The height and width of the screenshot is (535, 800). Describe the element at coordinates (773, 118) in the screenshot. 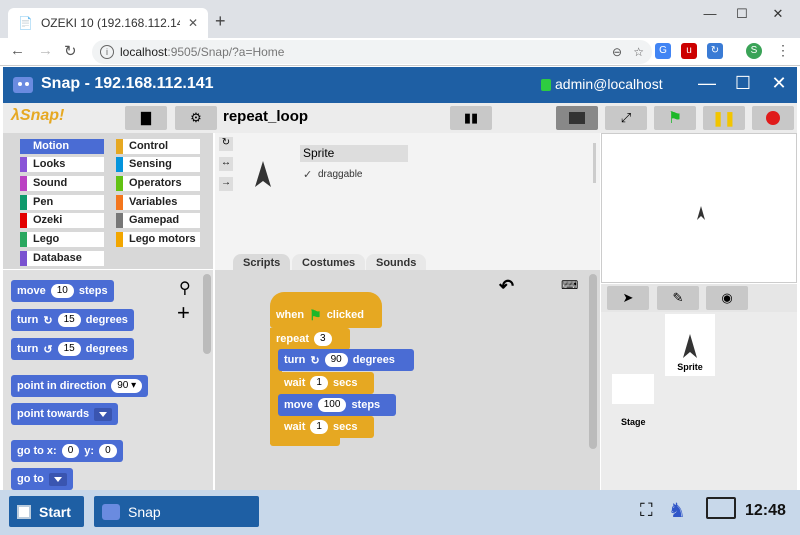

I see `stop-button` at that location.